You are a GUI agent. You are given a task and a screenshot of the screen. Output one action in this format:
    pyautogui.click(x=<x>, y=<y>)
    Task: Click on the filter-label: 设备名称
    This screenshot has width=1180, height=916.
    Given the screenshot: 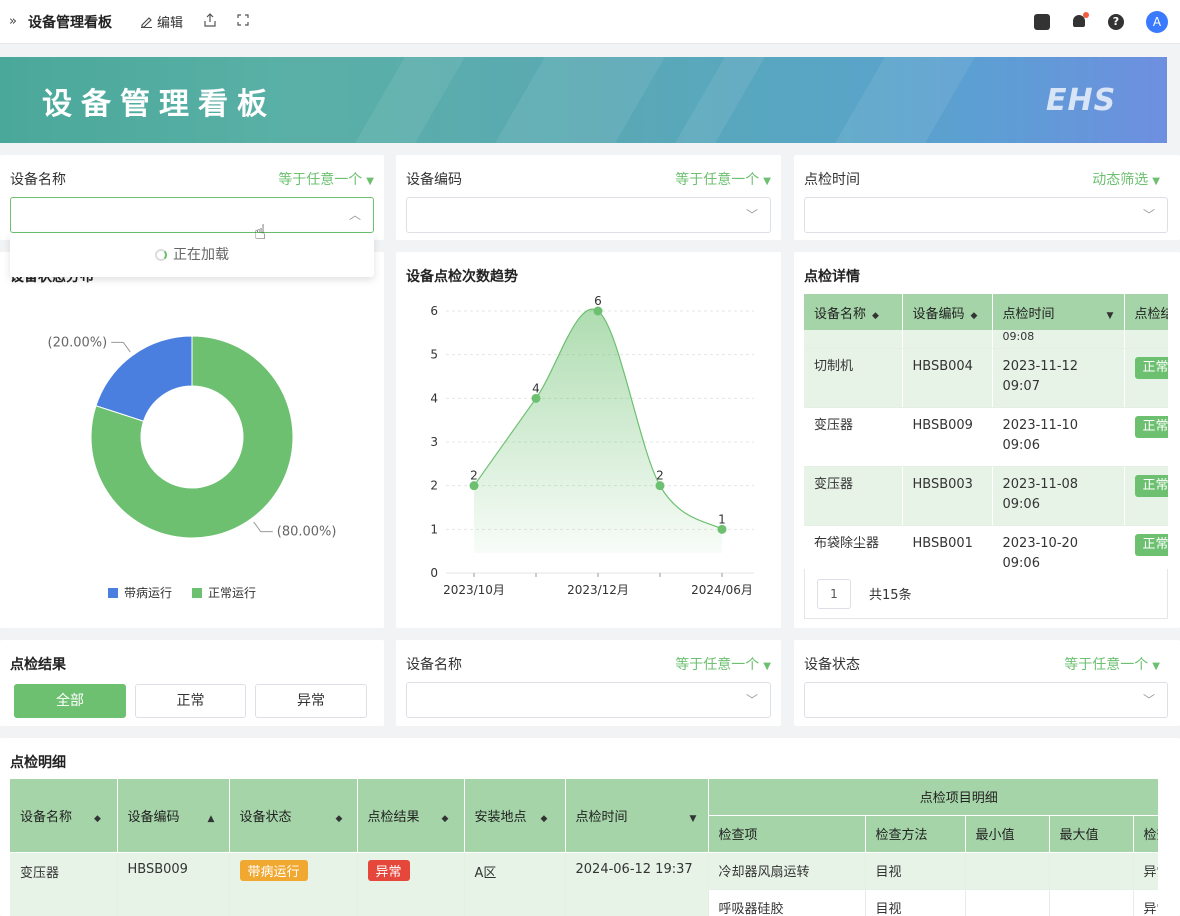 What is the action you would take?
    pyautogui.click(x=434, y=665)
    